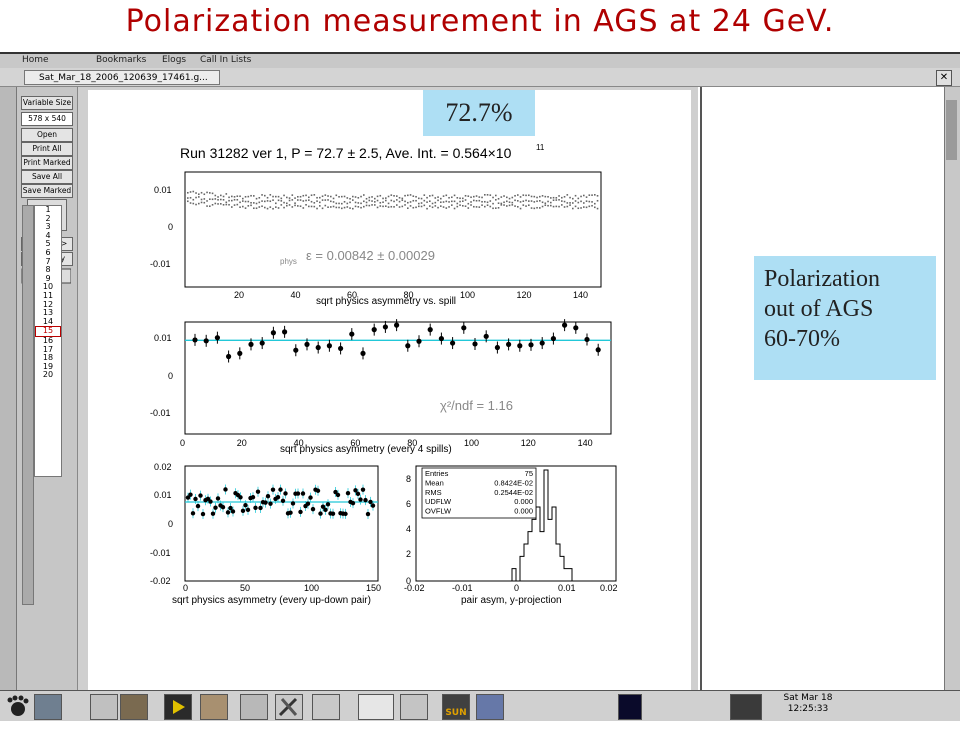 The width and height of the screenshot is (960, 731). I want to click on animal-app-icon, so click(134, 707).